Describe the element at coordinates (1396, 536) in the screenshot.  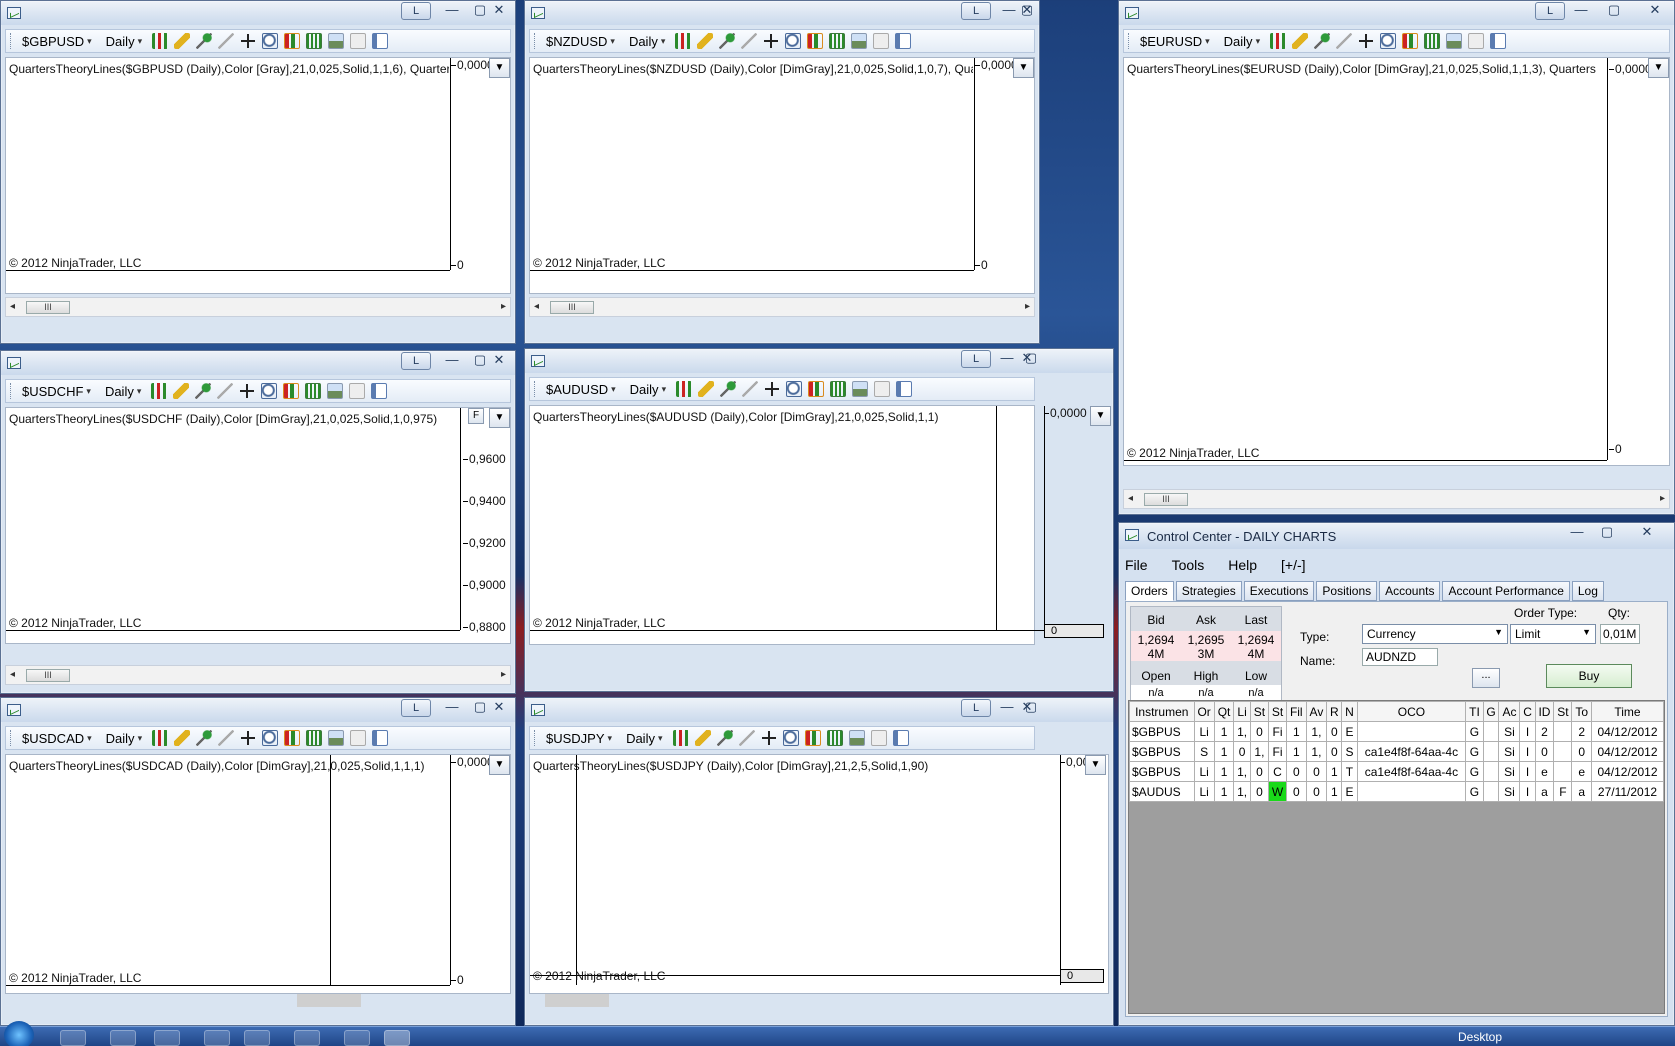
I see `title-bar: Control Center - DAILY CHARTS — ▢ ✕` at that location.